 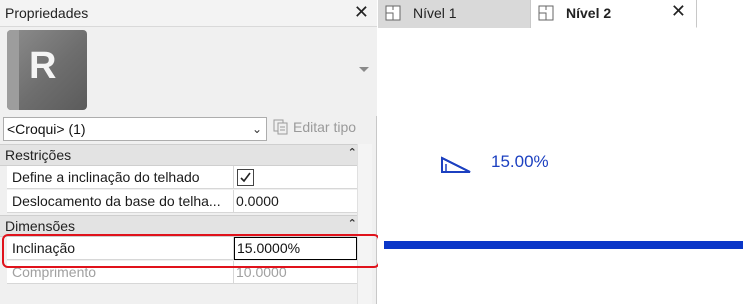 What do you see at coordinates (520, 162) in the screenshot?
I see `slope-label: 15.00%` at bounding box center [520, 162].